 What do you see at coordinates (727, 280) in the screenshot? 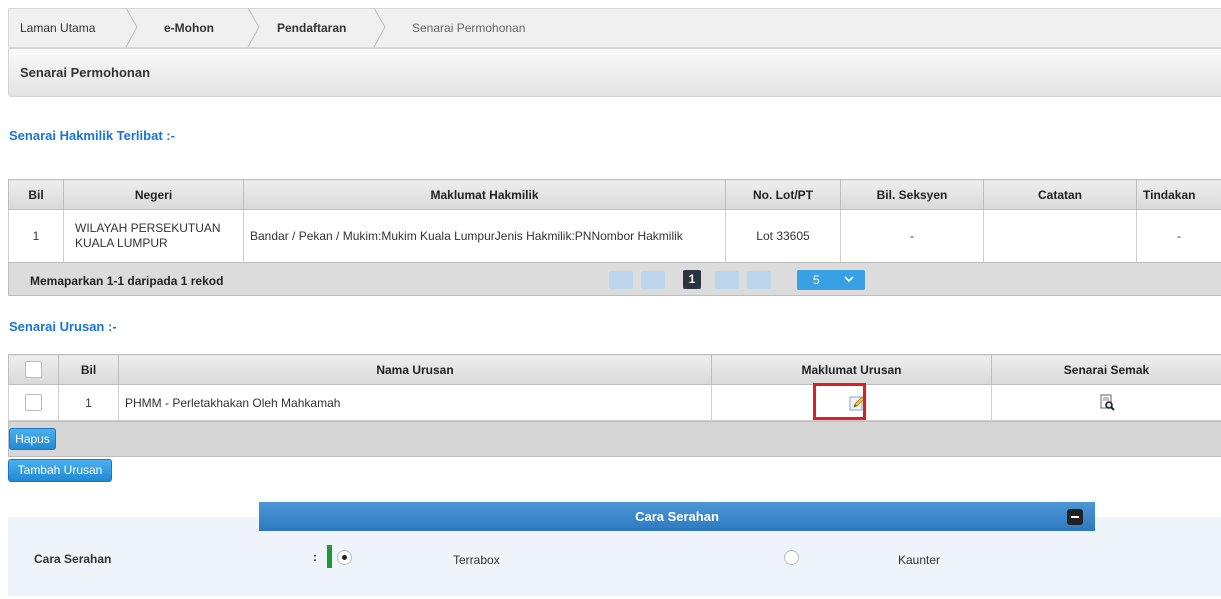
I see `next-page-button` at bounding box center [727, 280].